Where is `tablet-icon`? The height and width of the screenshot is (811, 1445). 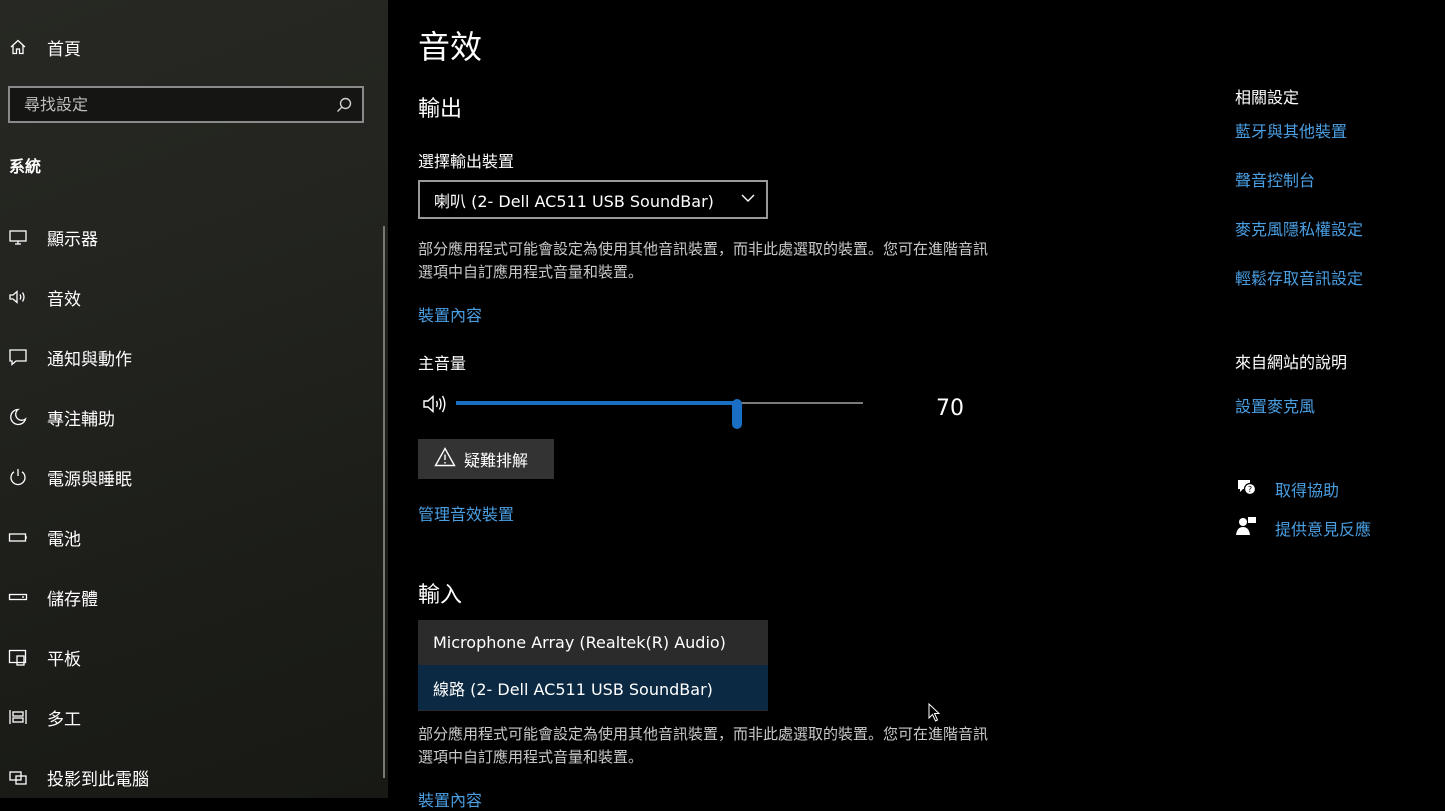 tablet-icon is located at coordinates (18, 657).